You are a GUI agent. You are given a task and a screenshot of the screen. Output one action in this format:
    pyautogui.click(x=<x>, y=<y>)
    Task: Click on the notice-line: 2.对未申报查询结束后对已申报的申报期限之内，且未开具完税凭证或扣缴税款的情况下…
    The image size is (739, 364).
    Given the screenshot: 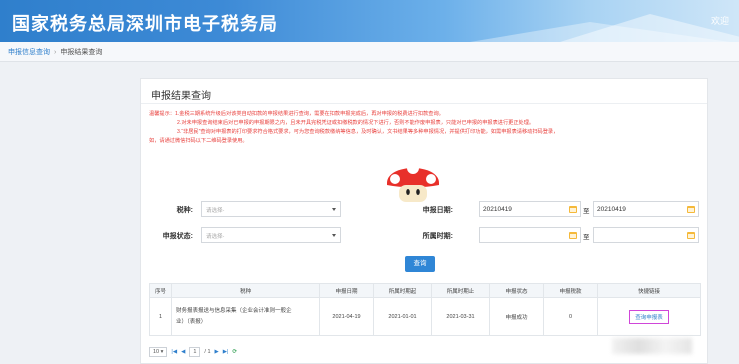 What is the action you would take?
    pyautogui.click(x=356, y=123)
    